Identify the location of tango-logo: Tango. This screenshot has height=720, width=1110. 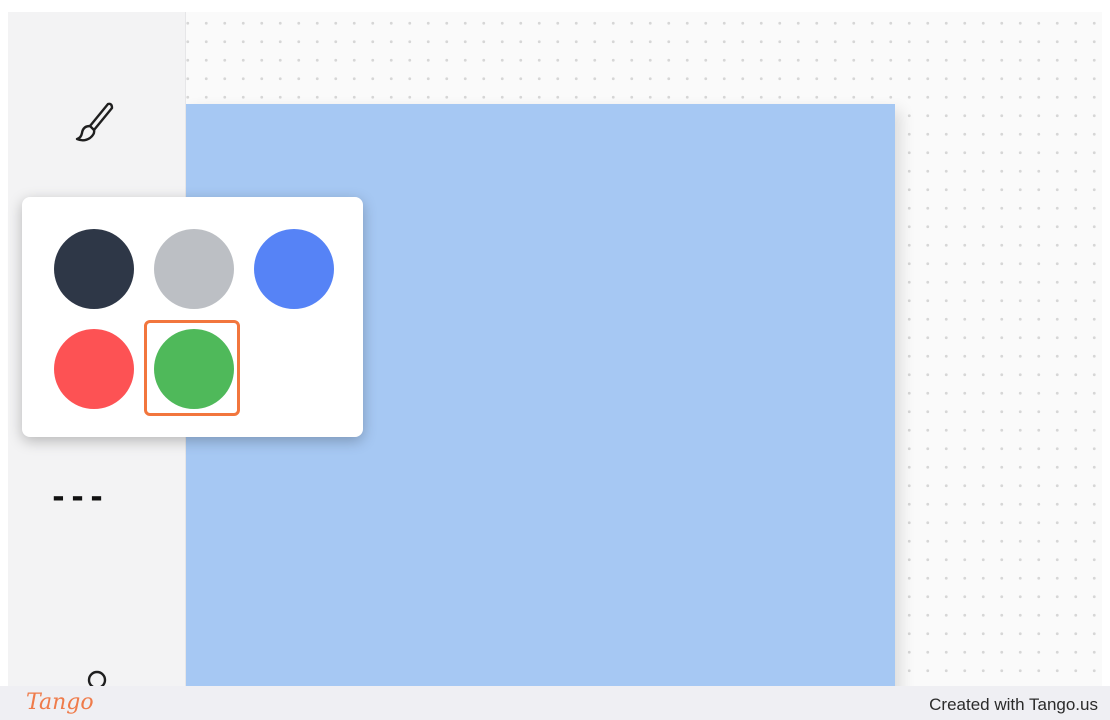
(60, 702).